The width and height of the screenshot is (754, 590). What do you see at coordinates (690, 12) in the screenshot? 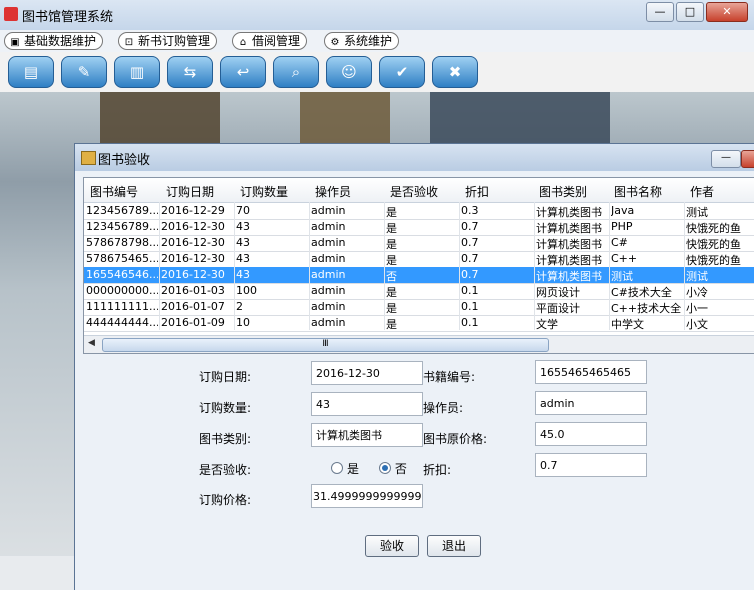
I see `maximize-button: □` at bounding box center [690, 12].